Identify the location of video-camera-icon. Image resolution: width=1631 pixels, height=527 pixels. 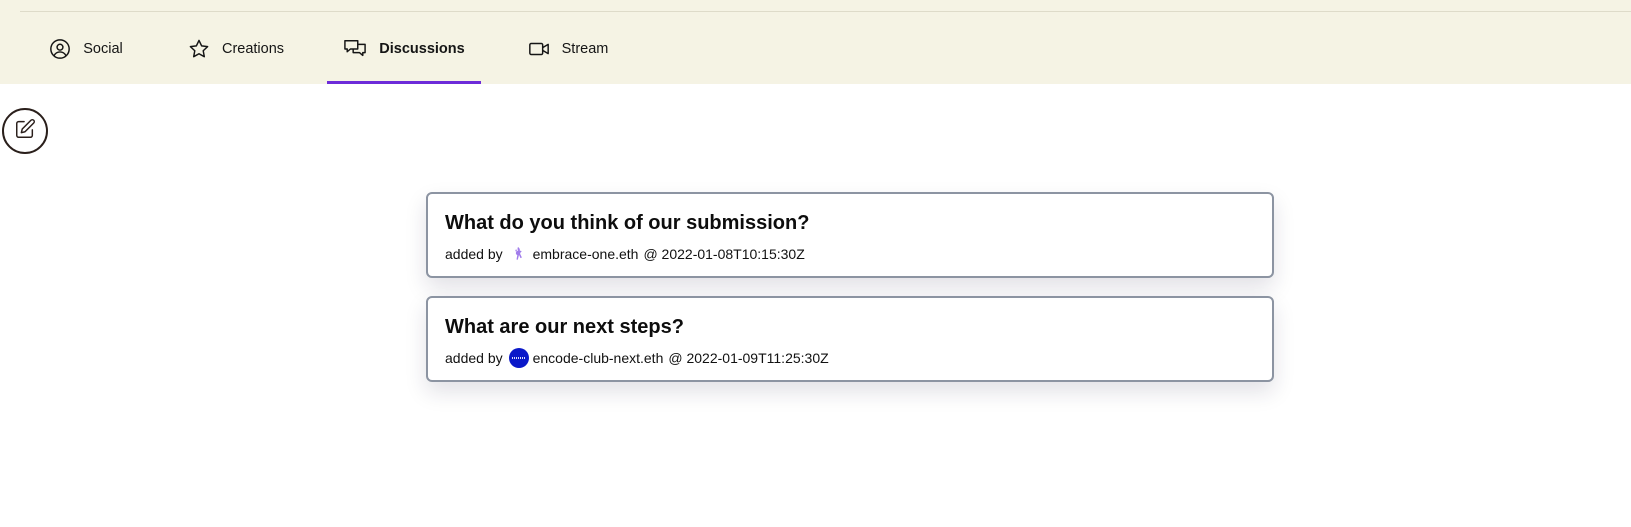
(539, 49).